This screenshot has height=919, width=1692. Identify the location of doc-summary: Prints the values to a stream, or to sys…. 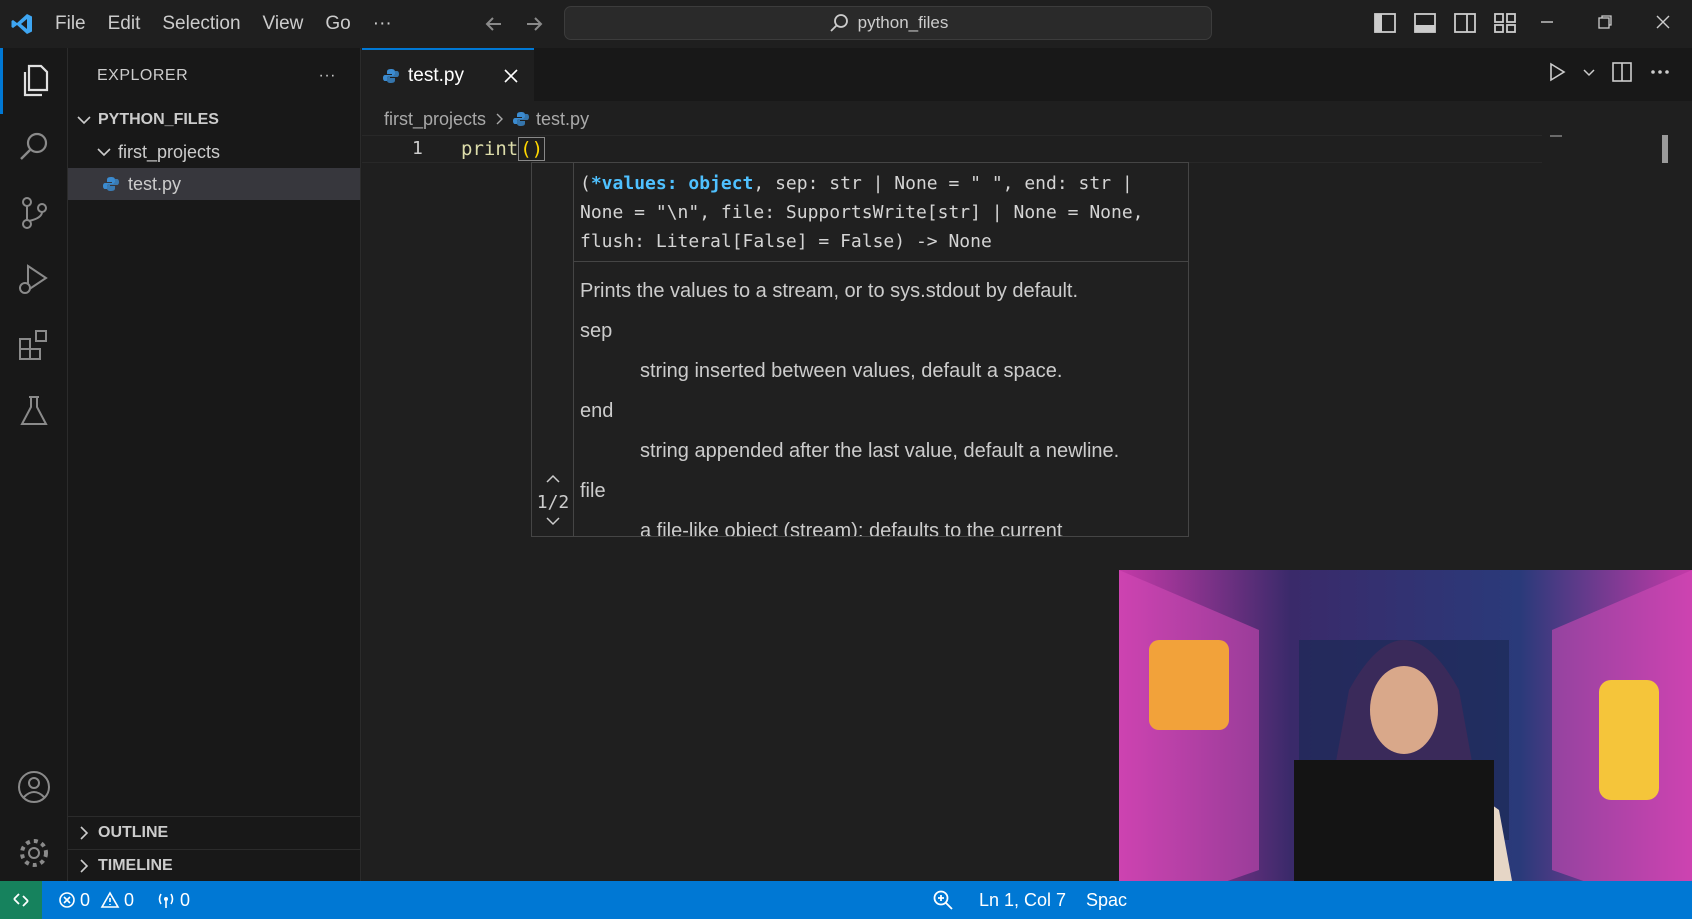
(829, 291).